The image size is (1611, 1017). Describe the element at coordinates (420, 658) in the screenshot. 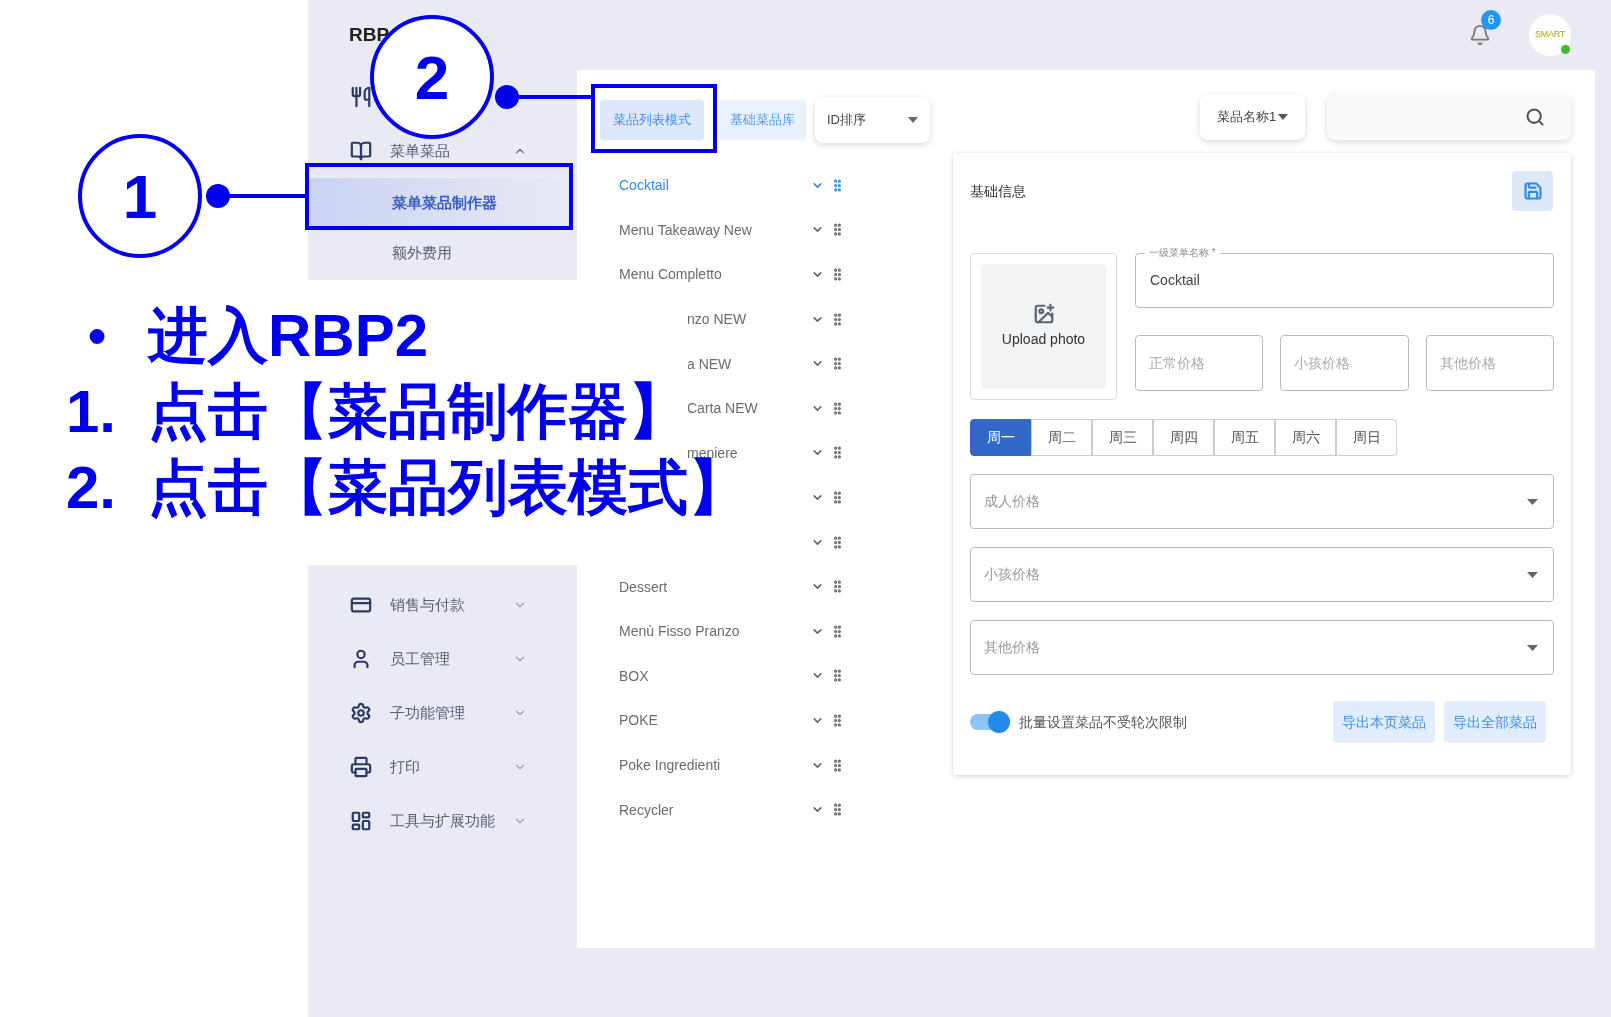

I see `sidebar-item: 员工管理` at that location.